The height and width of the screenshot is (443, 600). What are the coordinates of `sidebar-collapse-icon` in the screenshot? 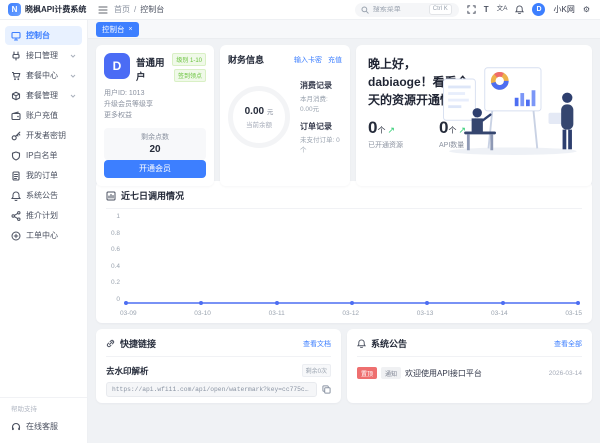 It's located at (103, 10).